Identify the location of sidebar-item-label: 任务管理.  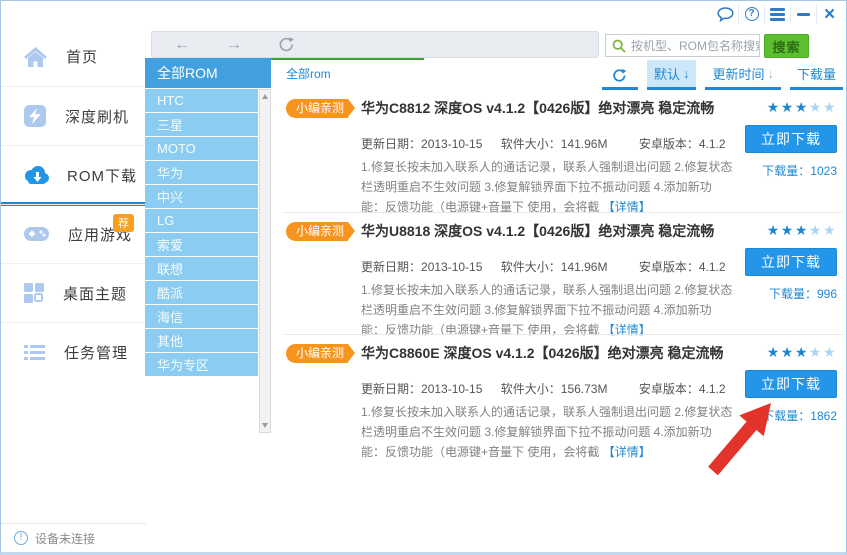
(96, 353).